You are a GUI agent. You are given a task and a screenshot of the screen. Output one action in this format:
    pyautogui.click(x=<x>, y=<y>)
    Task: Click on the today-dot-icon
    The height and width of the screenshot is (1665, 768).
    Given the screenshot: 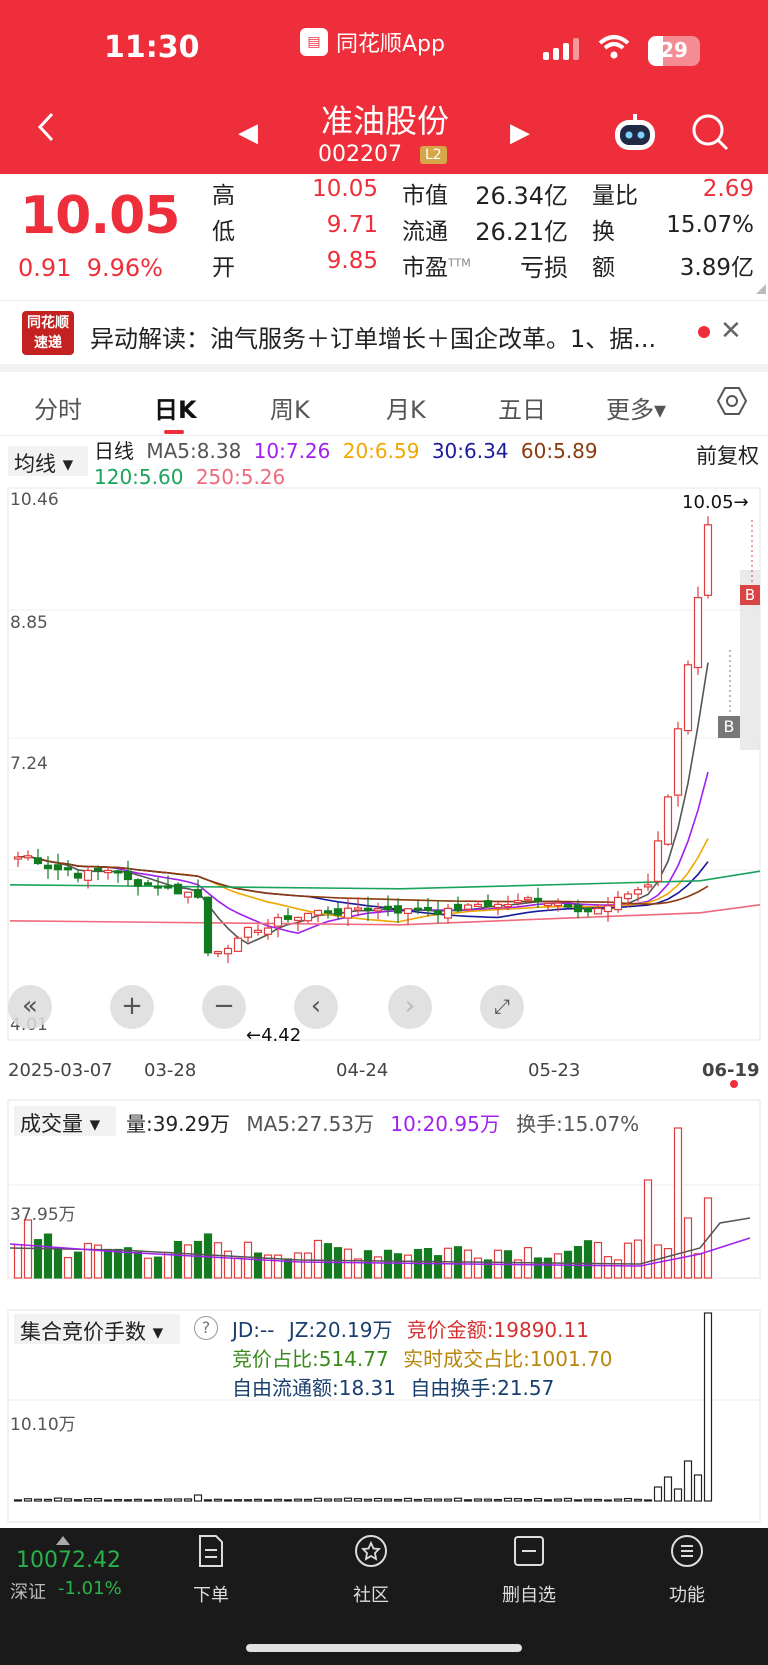 What is the action you would take?
    pyautogui.click(x=734, y=1084)
    